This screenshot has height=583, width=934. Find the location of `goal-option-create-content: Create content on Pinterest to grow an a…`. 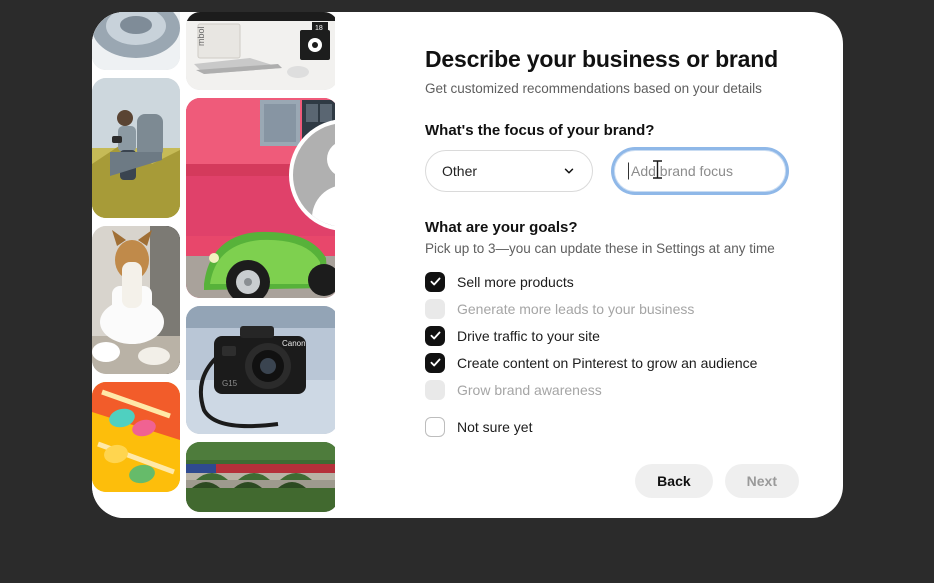

goal-option-create-content: Create content on Pinterest to grow an a… is located at coordinates (612, 362).